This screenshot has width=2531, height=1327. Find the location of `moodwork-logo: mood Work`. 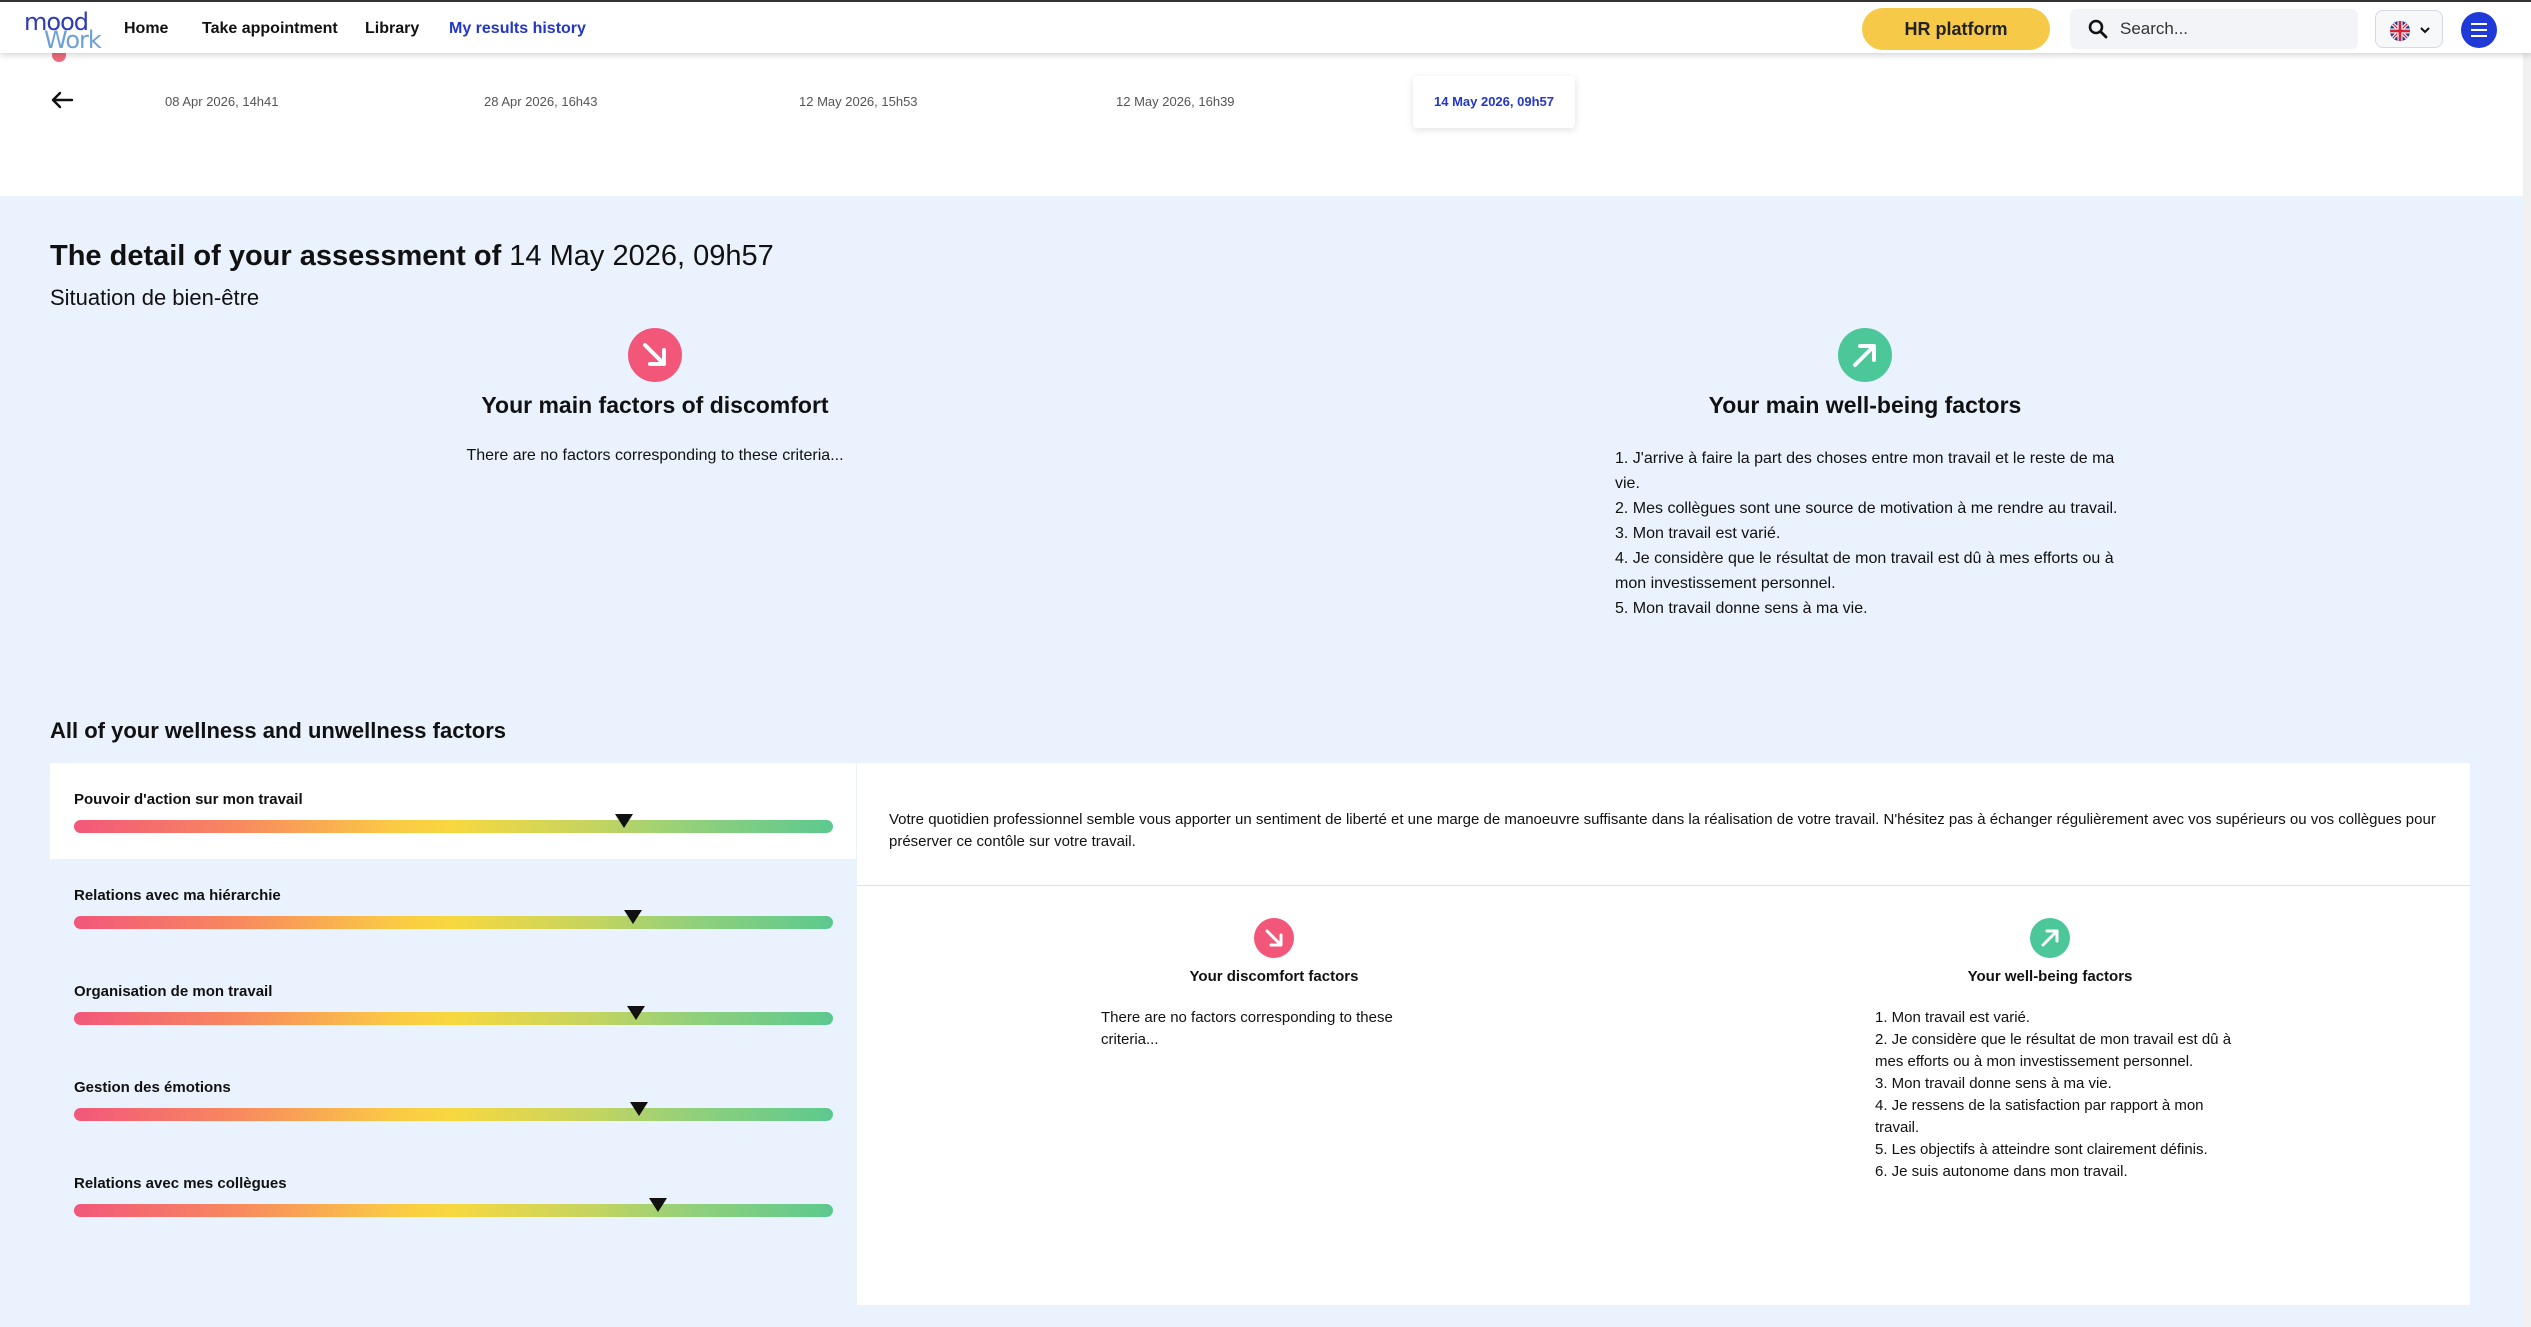

moodwork-logo: mood Work is located at coordinates (62, 31).